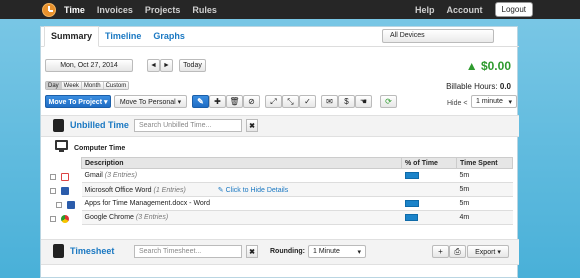 This screenshot has height=278, width=580. I want to click on move-to-project-button: Move To Project ▾, so click(78, 101).